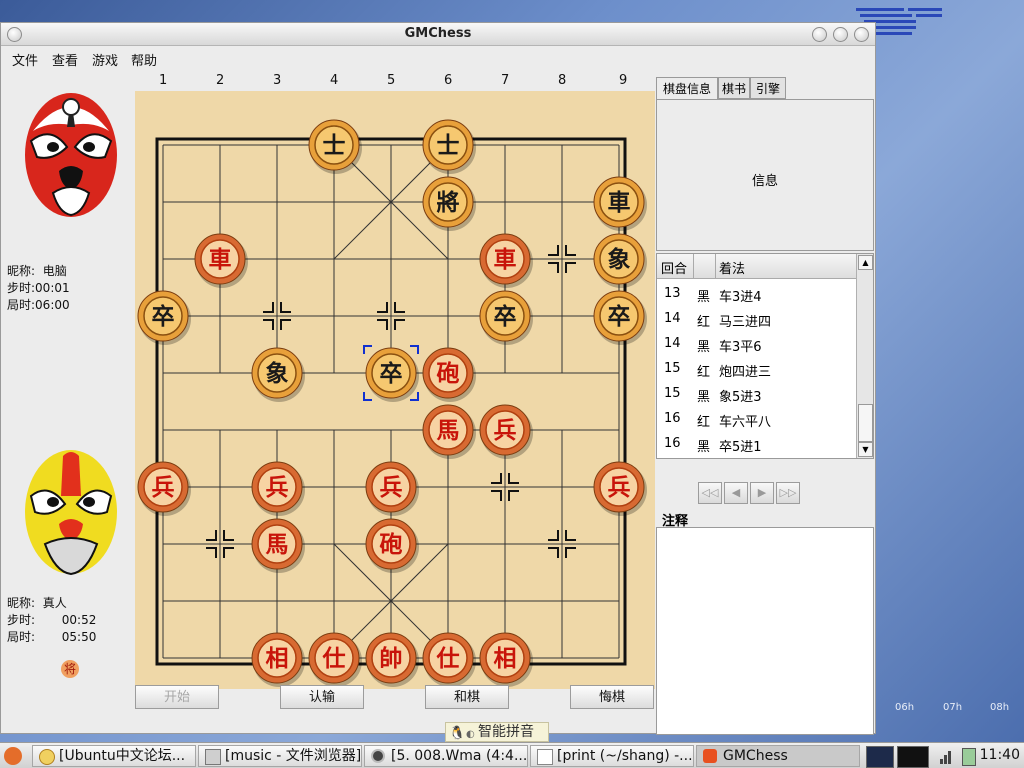 The image size is (1024, 768). Describe the element at coordinates (51, 620) in the screenshot. I see `player-info: 昵称: 真人 步时: 00:52 局时: 05:50` at that location.